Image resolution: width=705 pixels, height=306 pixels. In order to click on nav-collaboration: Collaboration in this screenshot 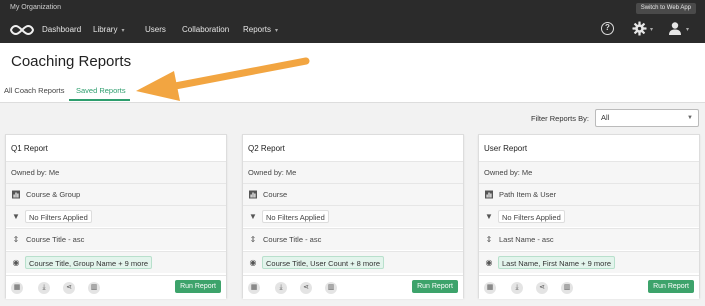, I will do `click(205, 29)`.